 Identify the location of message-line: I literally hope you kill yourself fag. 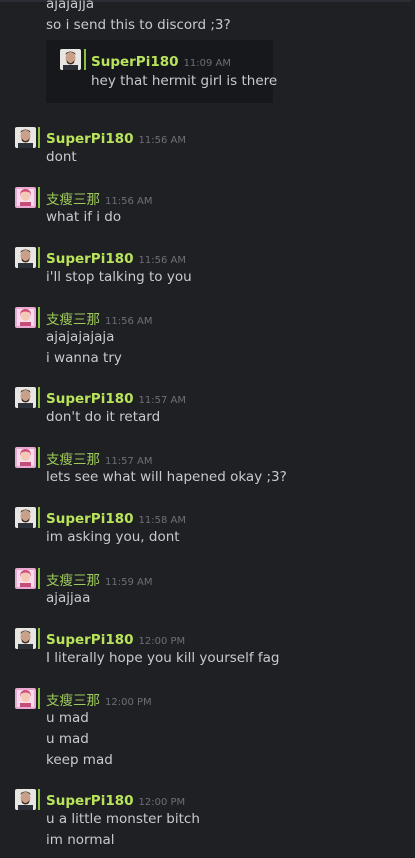
(163, 658).